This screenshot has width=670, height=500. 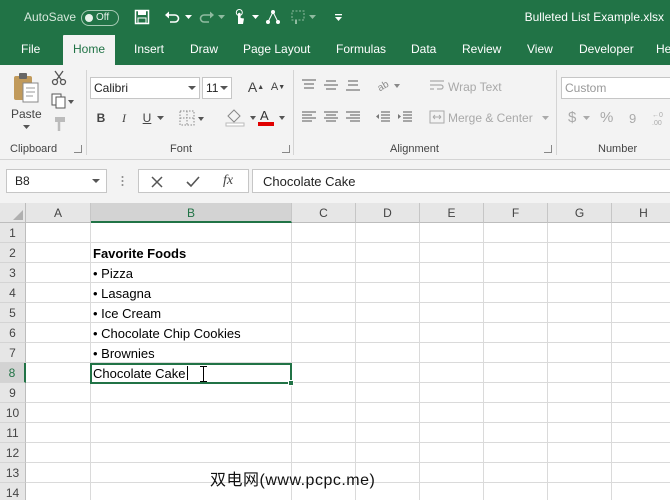 I want to click on save-icon, so click(x=142, y=17).